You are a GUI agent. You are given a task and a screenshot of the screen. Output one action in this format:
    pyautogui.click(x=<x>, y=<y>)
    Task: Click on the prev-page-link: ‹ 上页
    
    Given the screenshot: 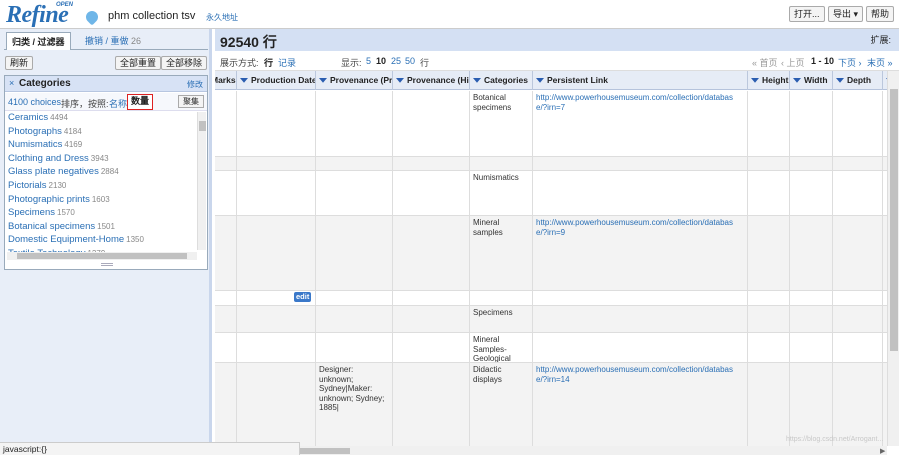 What is the action you would take?
    pyautogui.click(x=793, y=62)
    